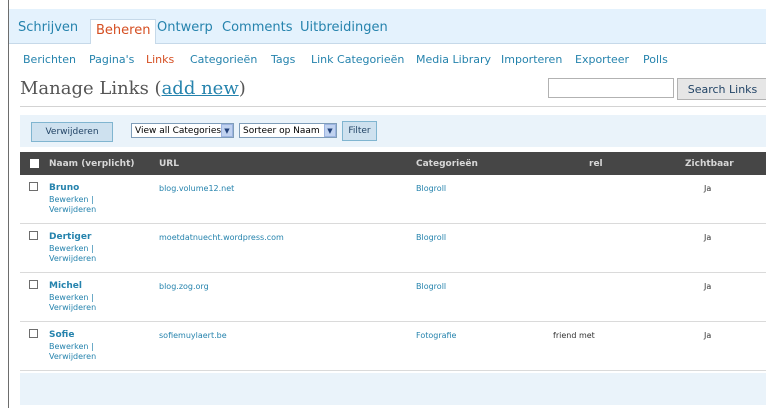  I want to click on link-name: Bruno, so click(64, 188).